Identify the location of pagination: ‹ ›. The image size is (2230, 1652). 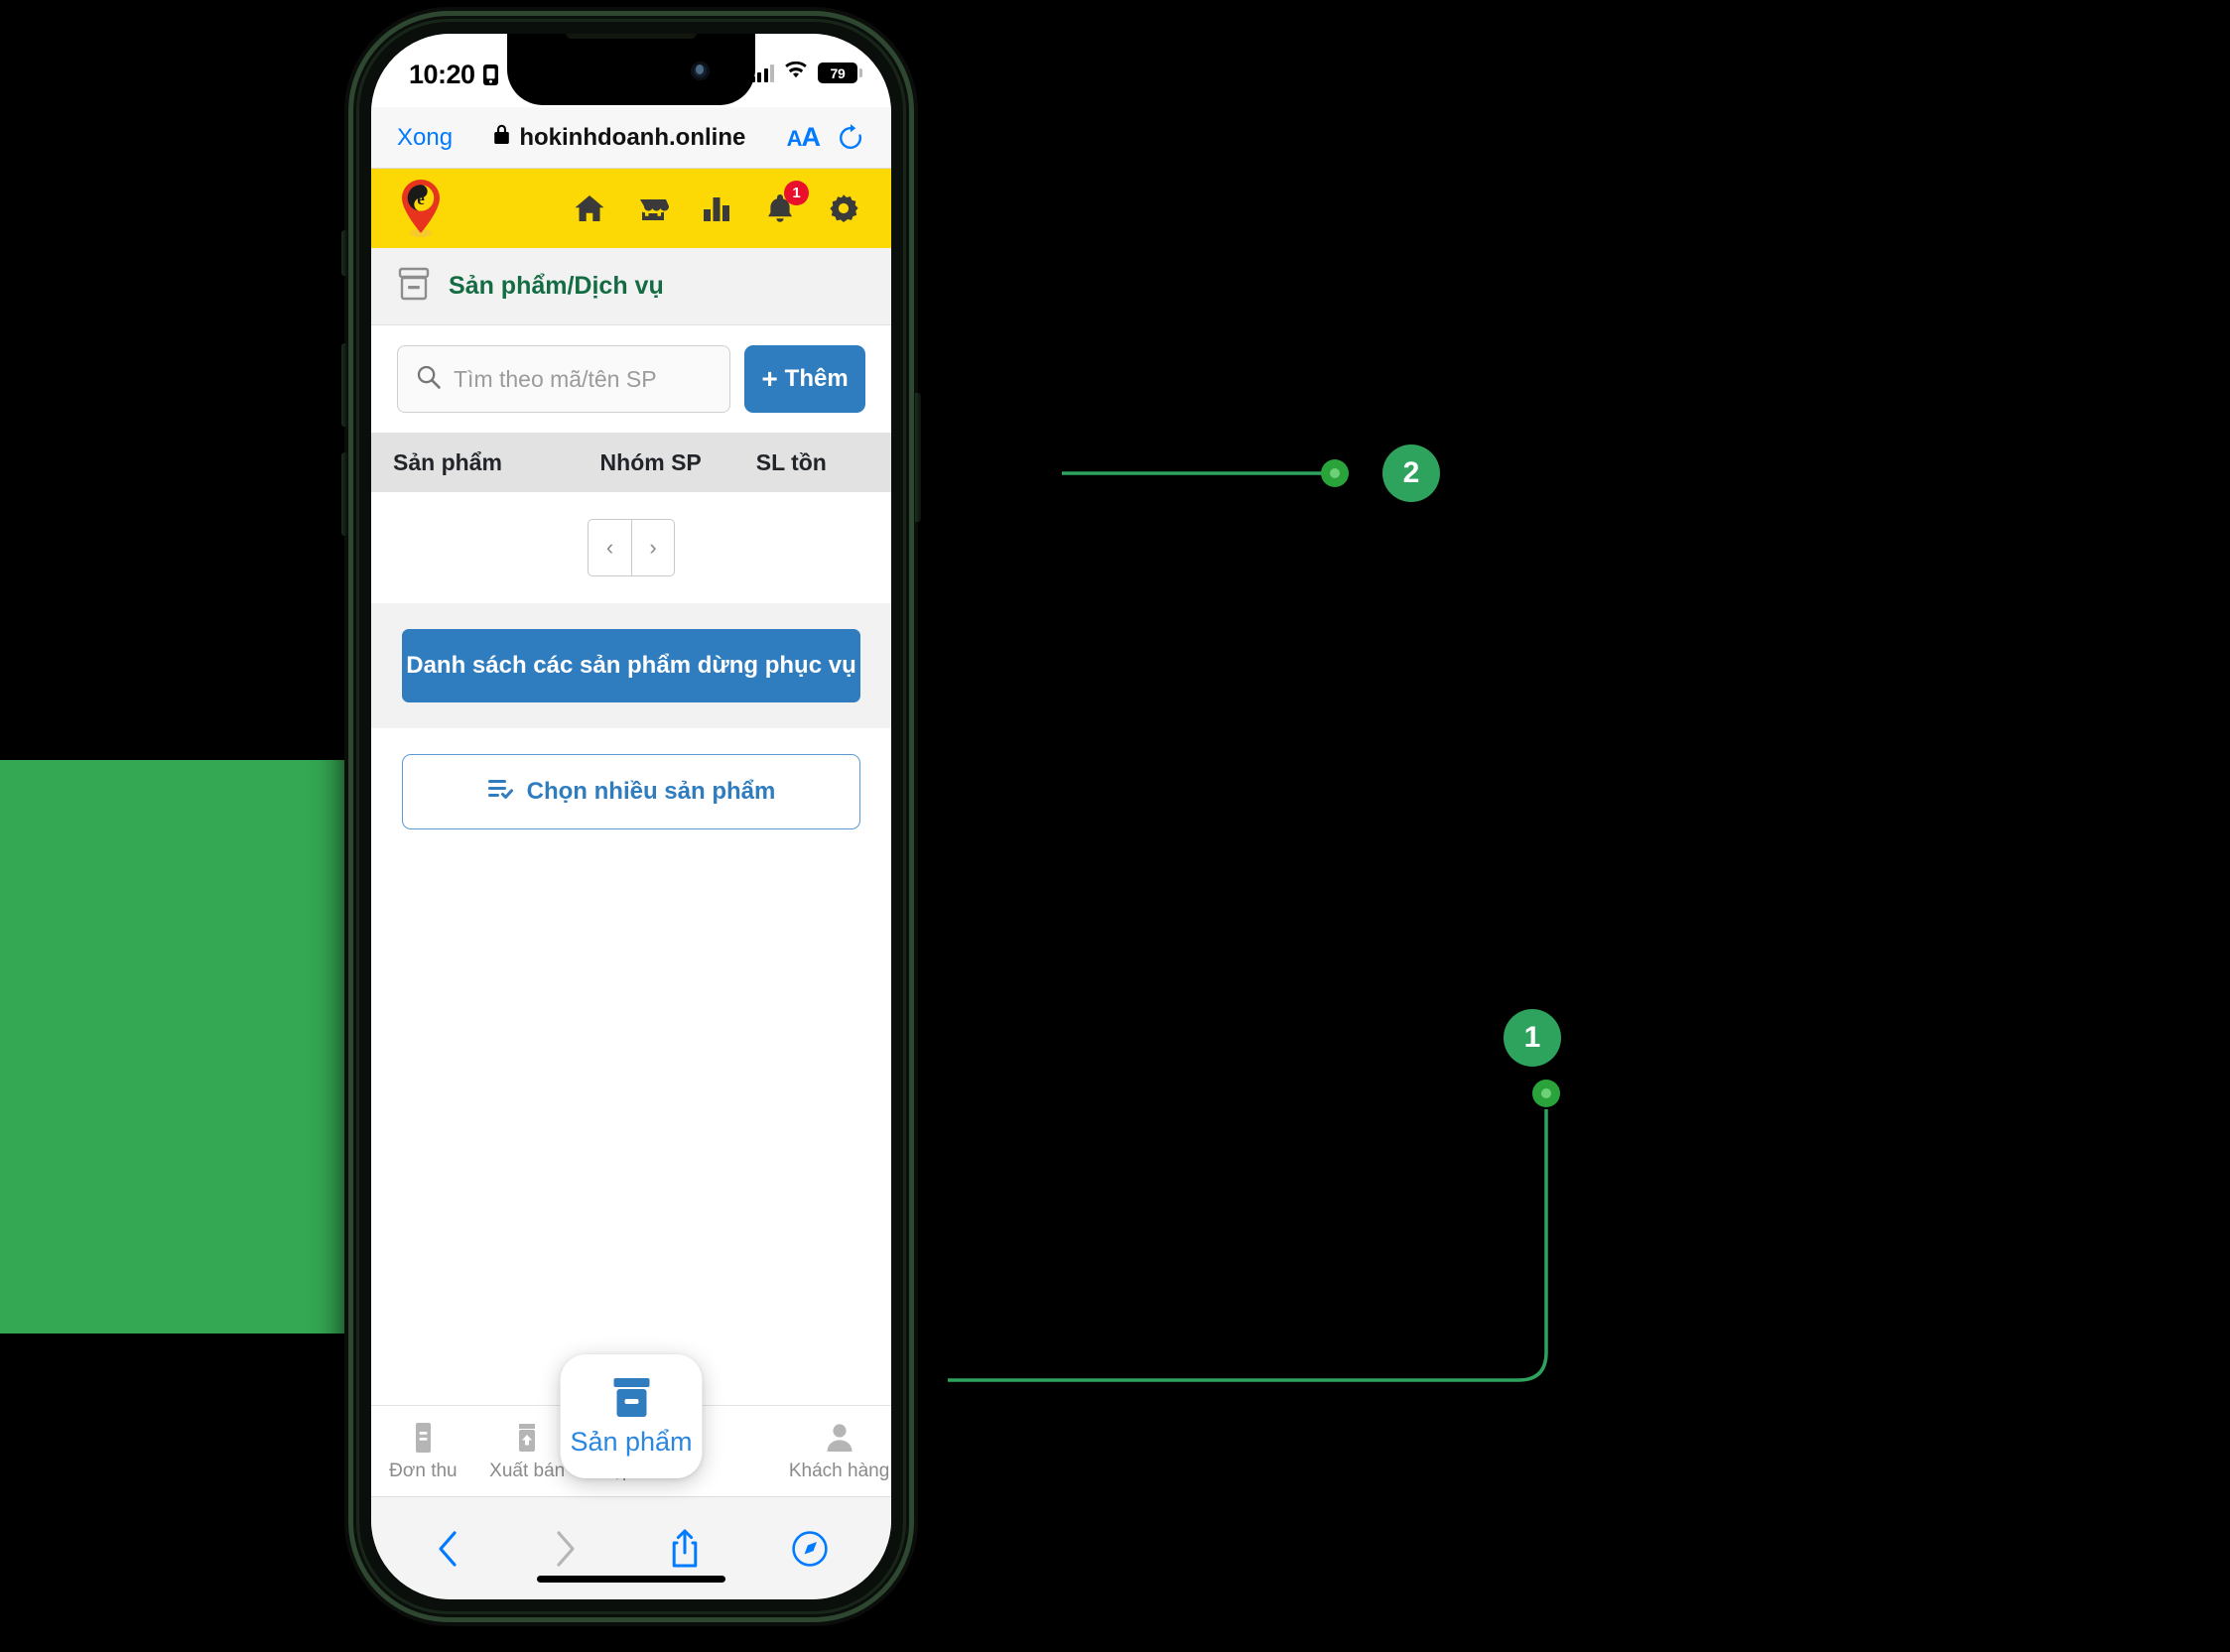
(631, 547).